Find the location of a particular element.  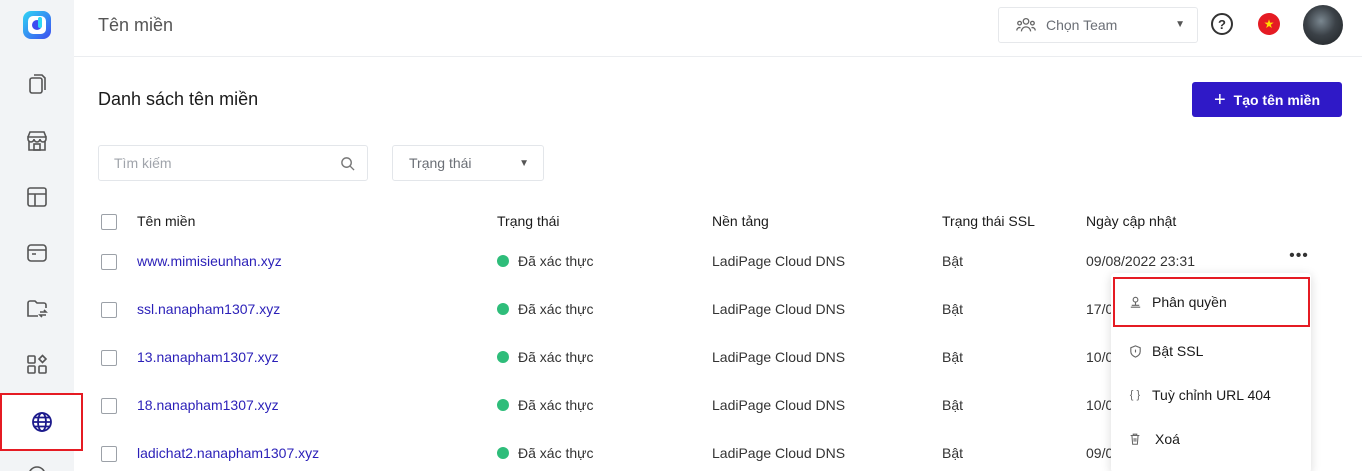

more-actions-icon: ••• is located at coordinates (1299, 257).